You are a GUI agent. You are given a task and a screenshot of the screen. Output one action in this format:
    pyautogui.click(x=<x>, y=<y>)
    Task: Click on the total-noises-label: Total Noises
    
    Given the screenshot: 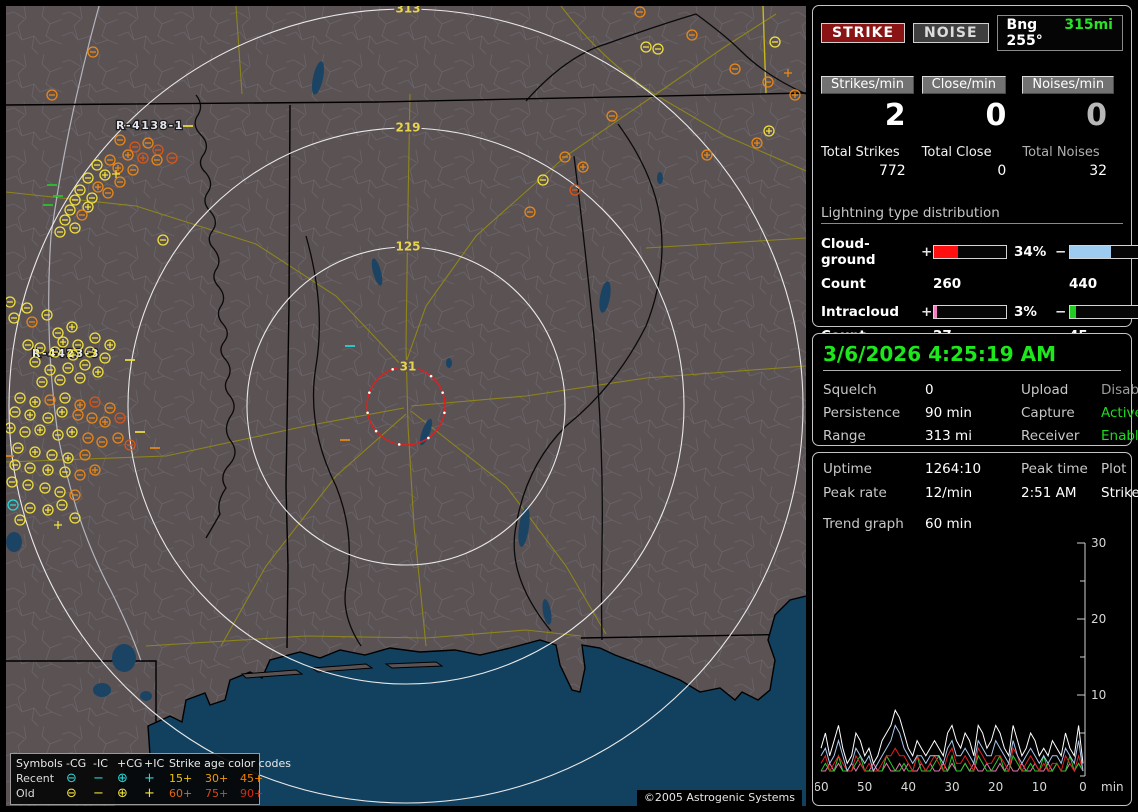 What is the action you would take?
    pyautogui.click(x=1061, y=152)
    